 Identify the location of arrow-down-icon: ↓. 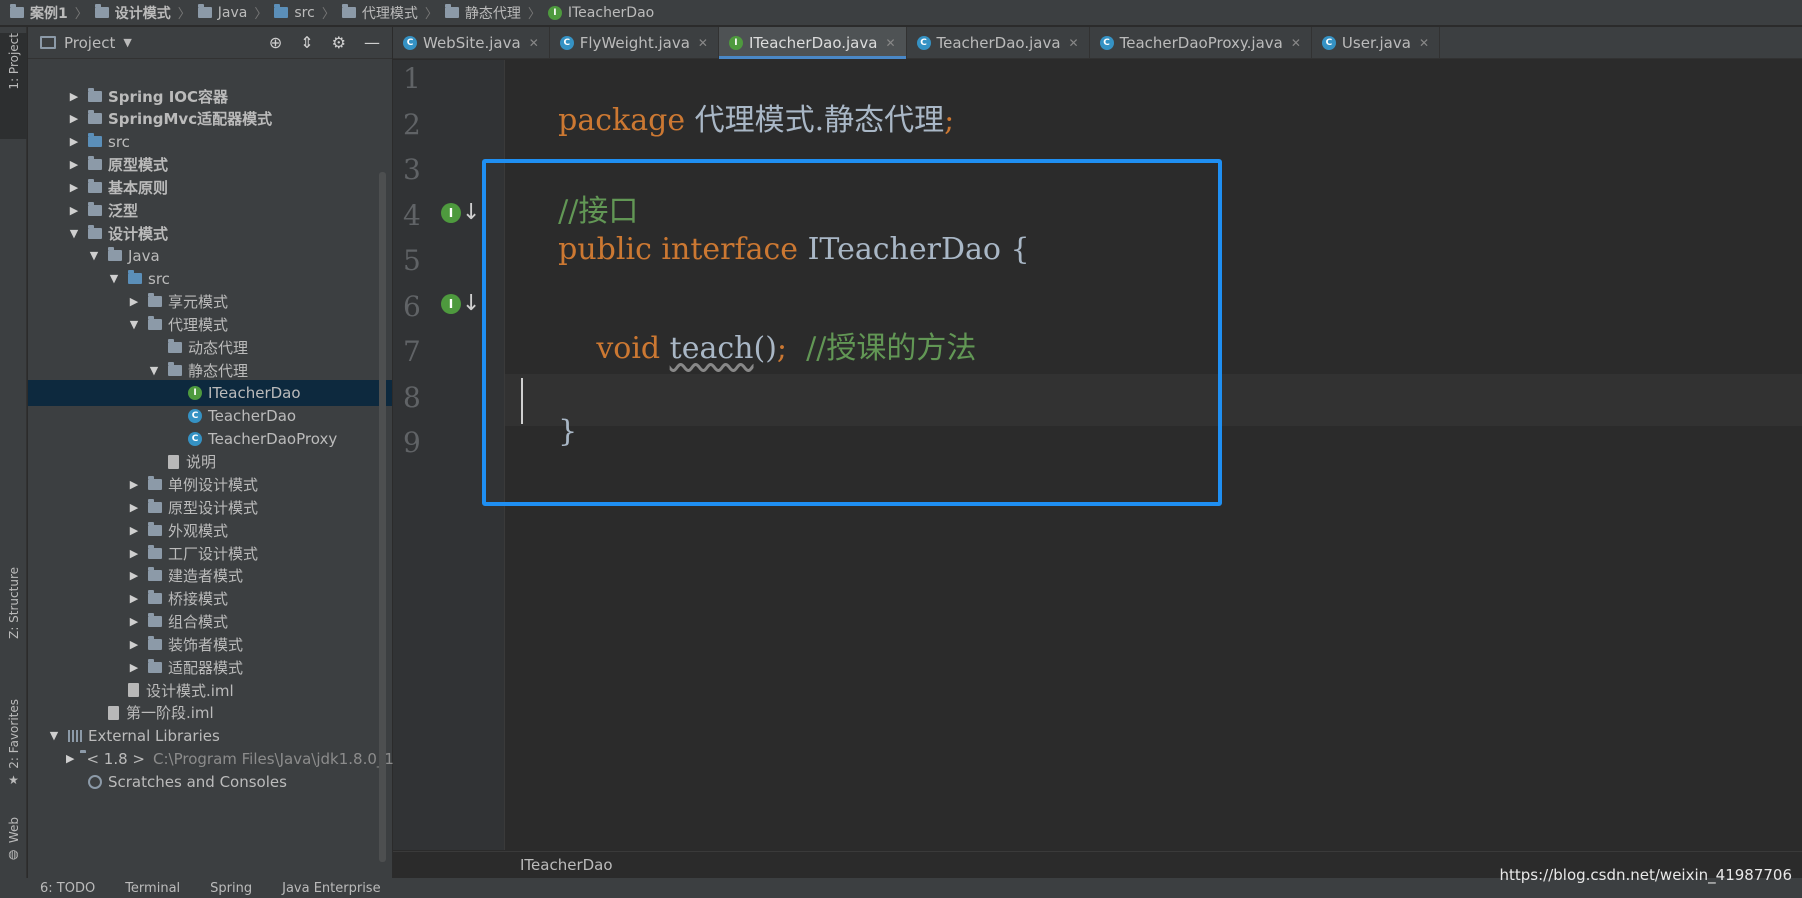
(471, 212).